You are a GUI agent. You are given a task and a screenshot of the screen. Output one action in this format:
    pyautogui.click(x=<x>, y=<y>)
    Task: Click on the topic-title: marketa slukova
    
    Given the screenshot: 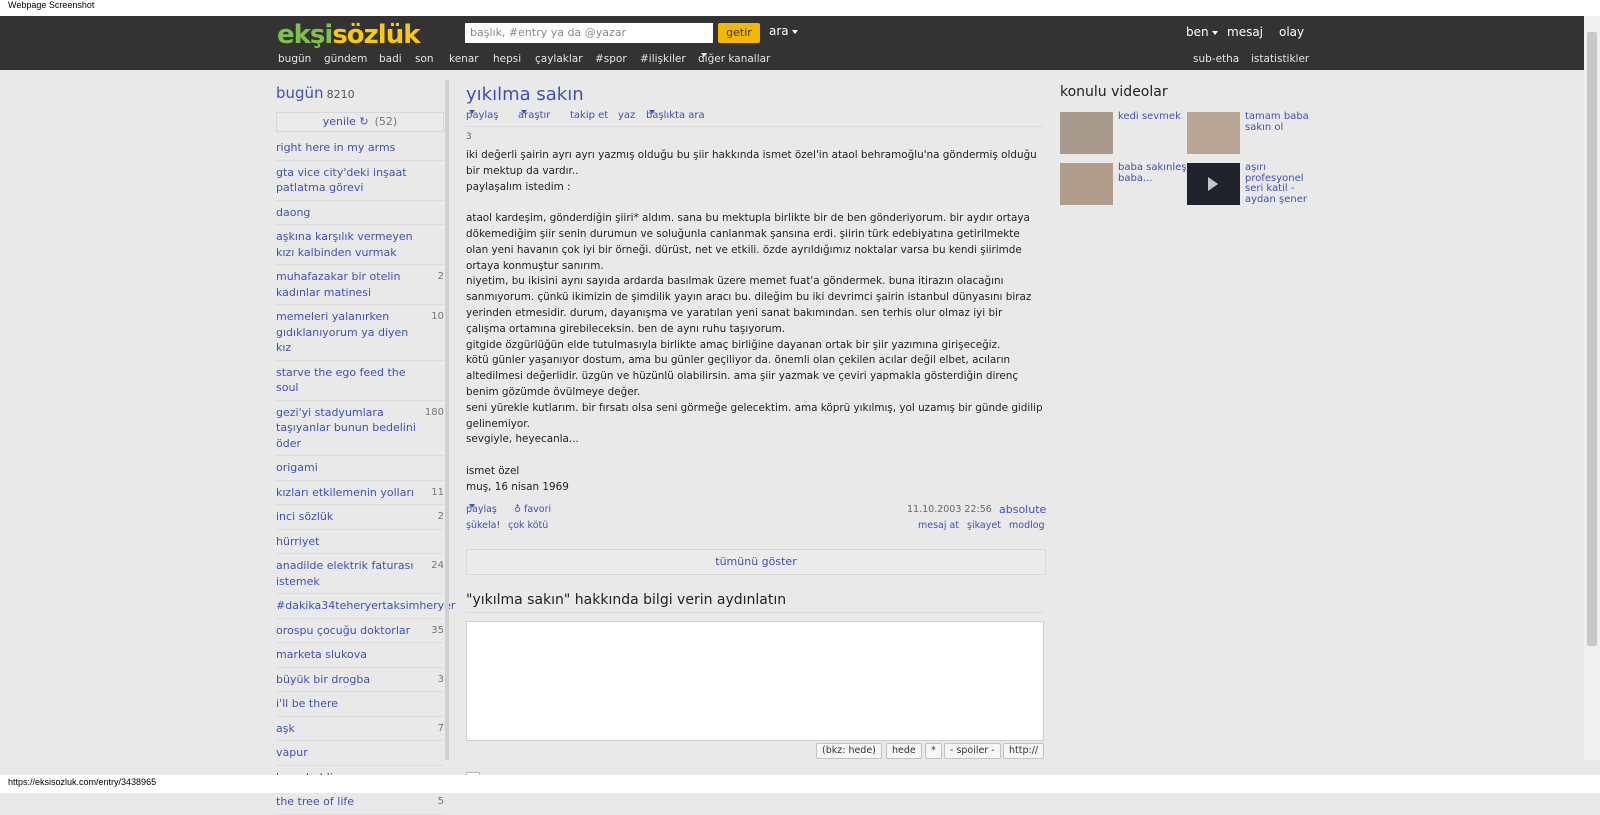 What is the action you would take?
    pyautogui.click(x=321, y=654)
    